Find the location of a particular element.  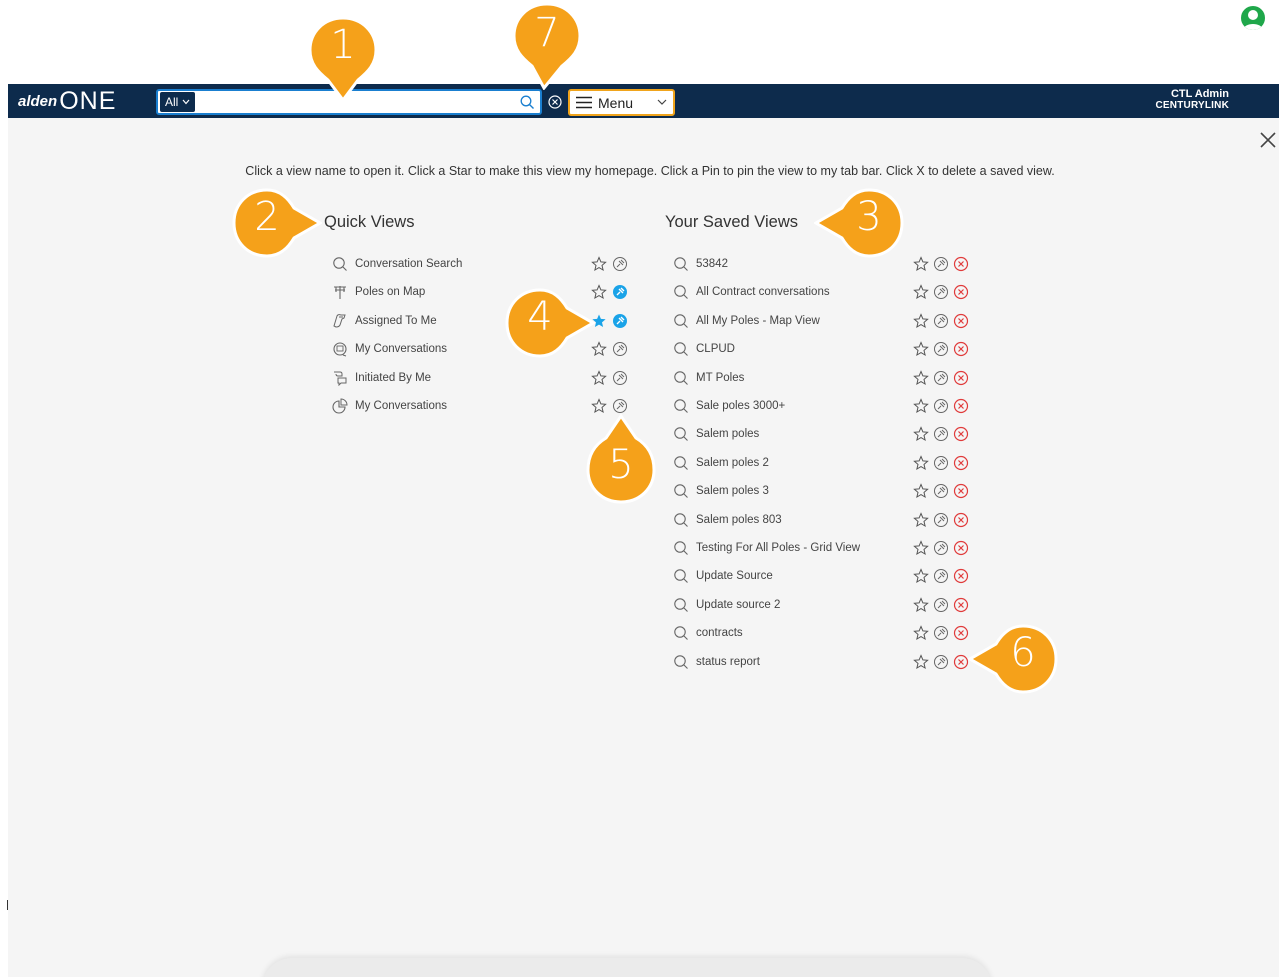

saved-view-item: Update source 2 is located at coordinates (726, 605).